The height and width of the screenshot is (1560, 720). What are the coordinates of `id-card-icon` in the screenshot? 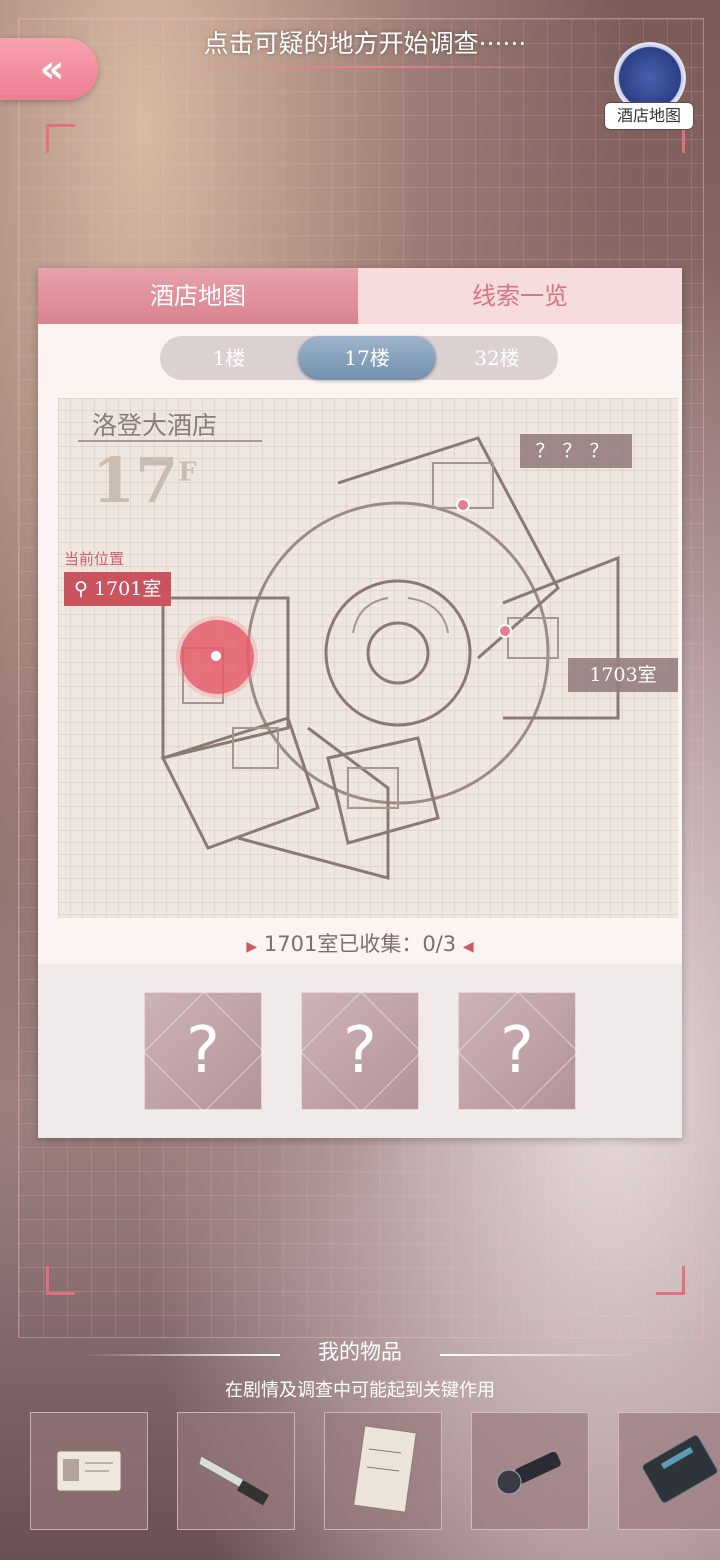 It's located at (89, 1471).